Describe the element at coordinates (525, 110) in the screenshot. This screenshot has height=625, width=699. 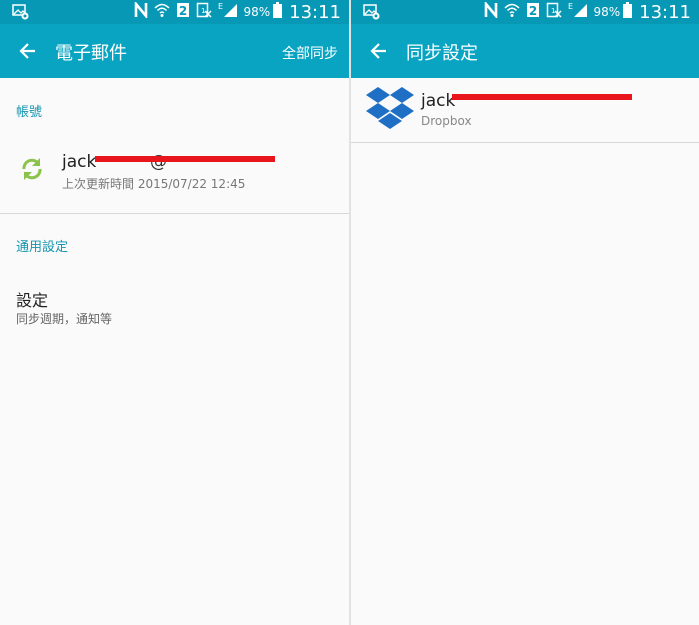
I see `dropbox-account-row: jack Dropbox` at that location.